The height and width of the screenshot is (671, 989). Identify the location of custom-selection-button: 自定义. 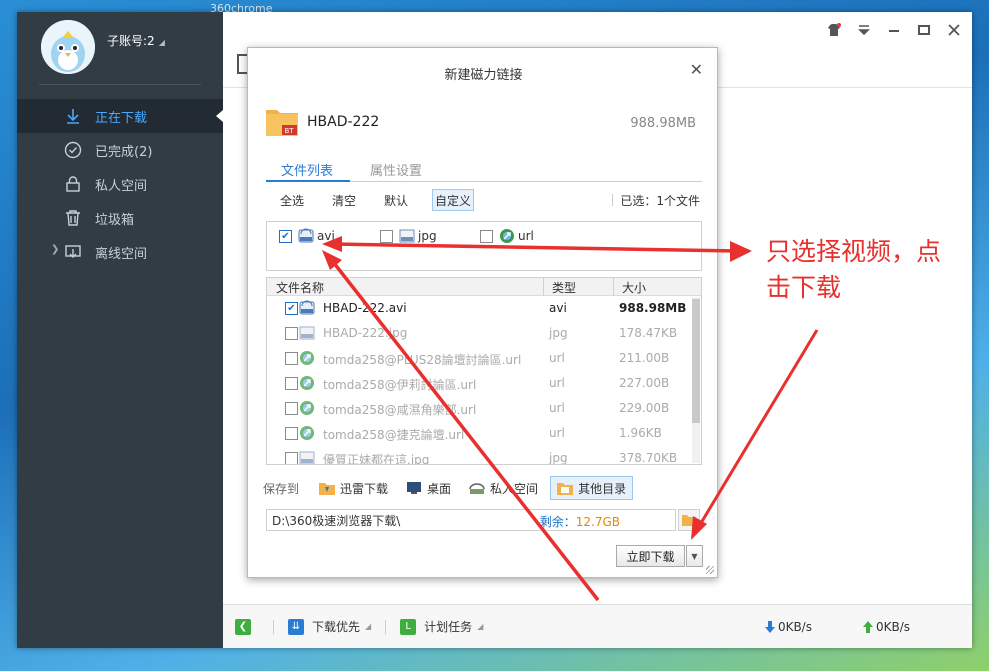
(453, 200).